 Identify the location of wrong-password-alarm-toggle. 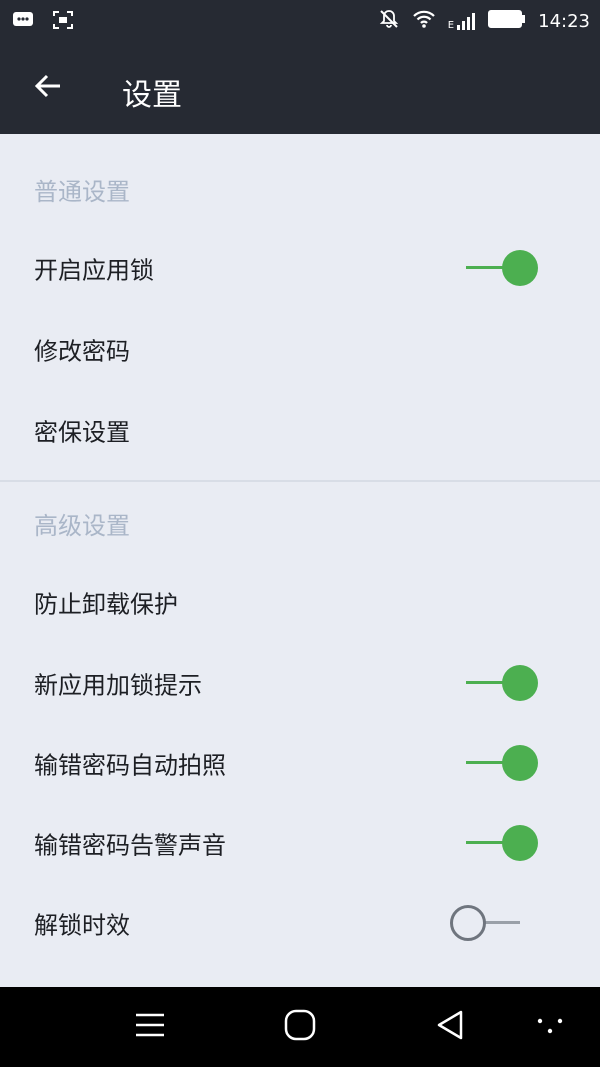
(495, 843).